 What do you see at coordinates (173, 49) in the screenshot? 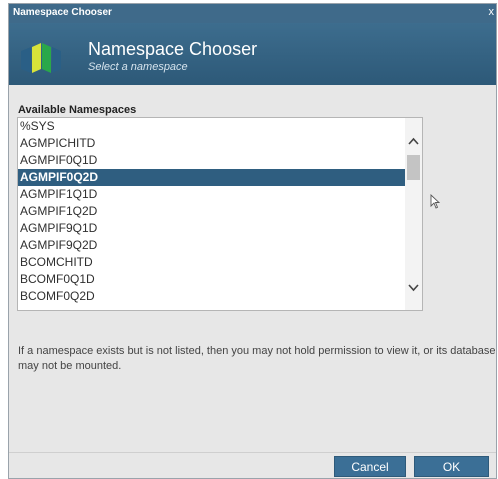
I see `banner-heading: Namespace Chooser` at bounding box center [173, 49].